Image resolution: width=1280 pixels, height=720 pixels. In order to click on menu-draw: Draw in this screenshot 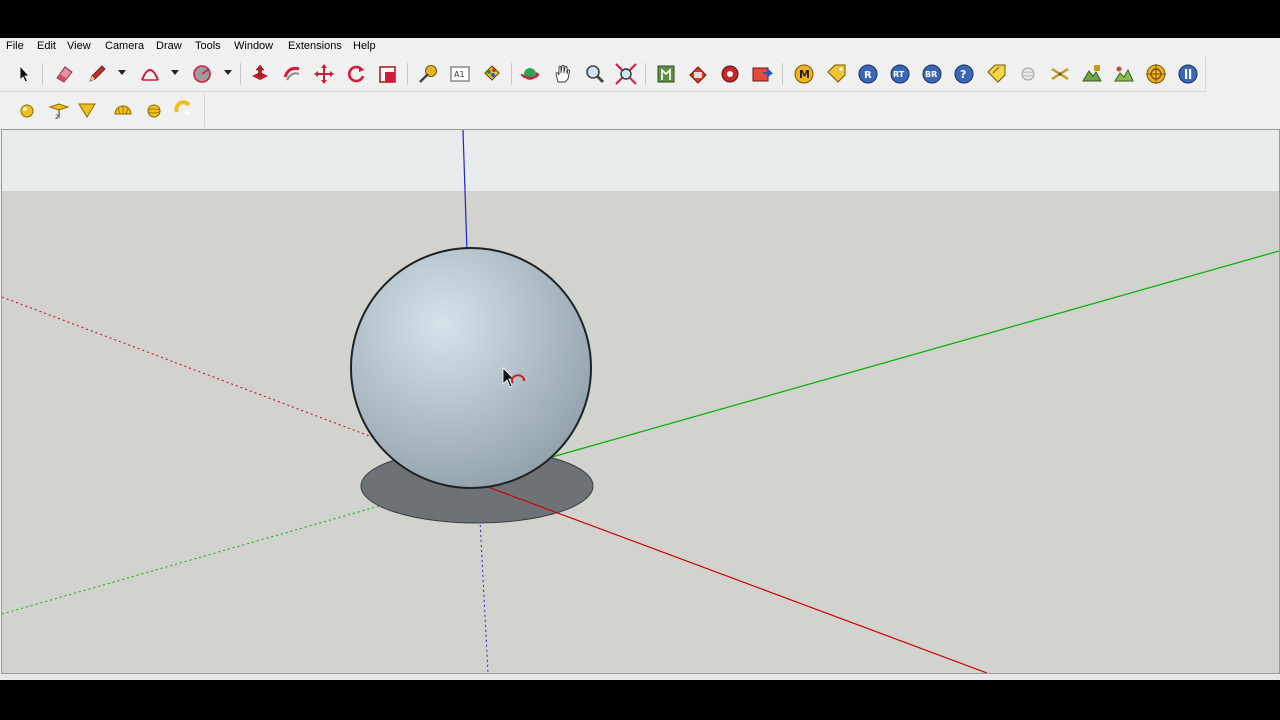, I will do `click(169, 46)`.